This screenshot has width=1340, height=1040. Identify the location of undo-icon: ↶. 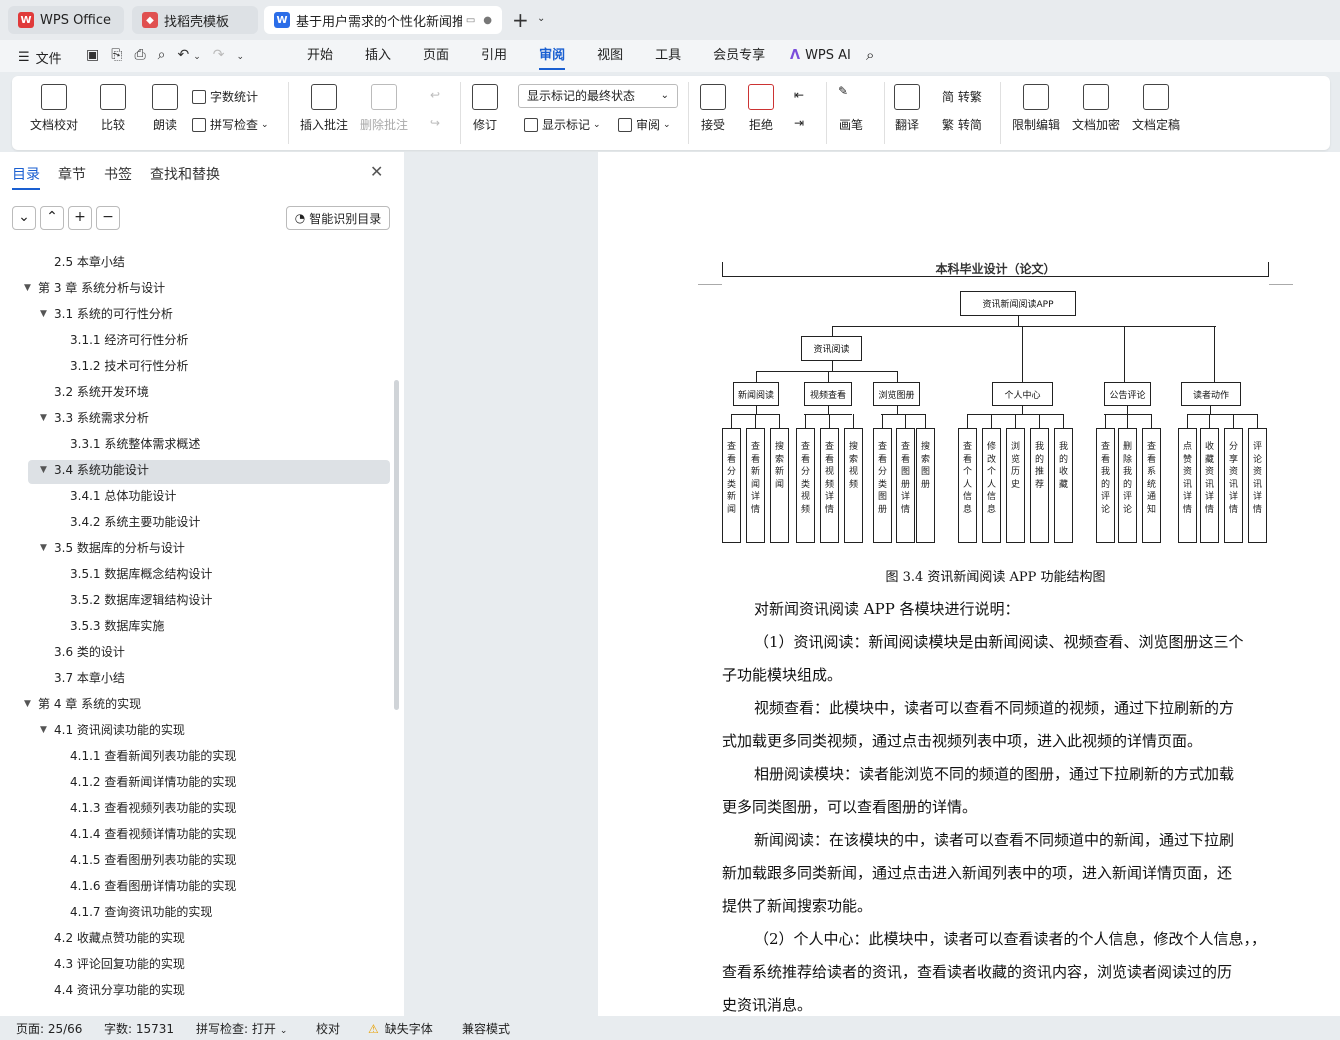
(183, 57).